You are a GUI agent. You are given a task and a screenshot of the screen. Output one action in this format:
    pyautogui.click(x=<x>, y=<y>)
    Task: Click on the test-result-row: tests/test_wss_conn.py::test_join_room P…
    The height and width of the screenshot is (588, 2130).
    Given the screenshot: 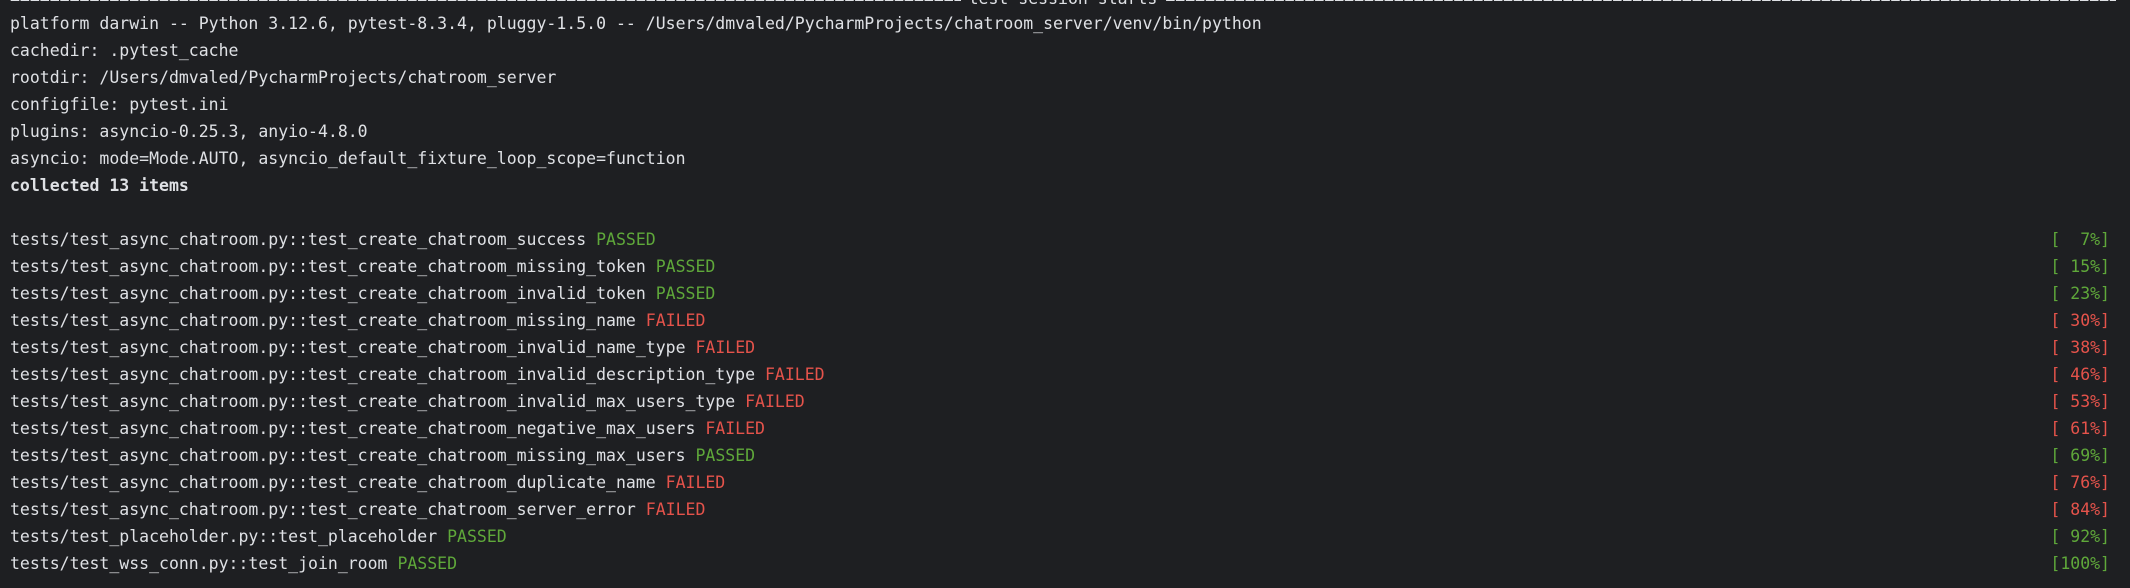 What is the action you would take?
    pyautogui.click(x=1060, y=563)
    